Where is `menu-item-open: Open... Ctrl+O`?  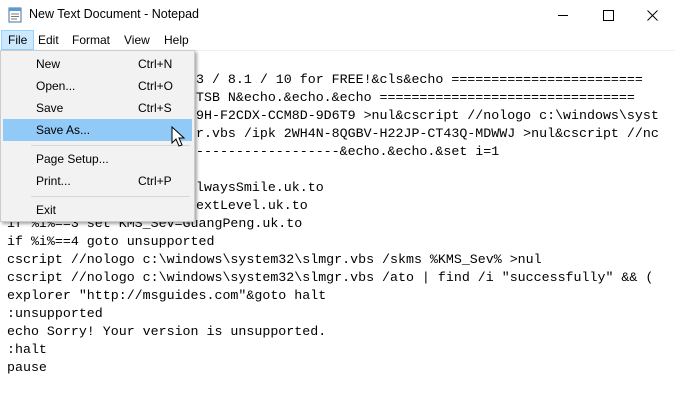
menu-item-open: Open... Ctrl+O is located at coordinates (97, 86).